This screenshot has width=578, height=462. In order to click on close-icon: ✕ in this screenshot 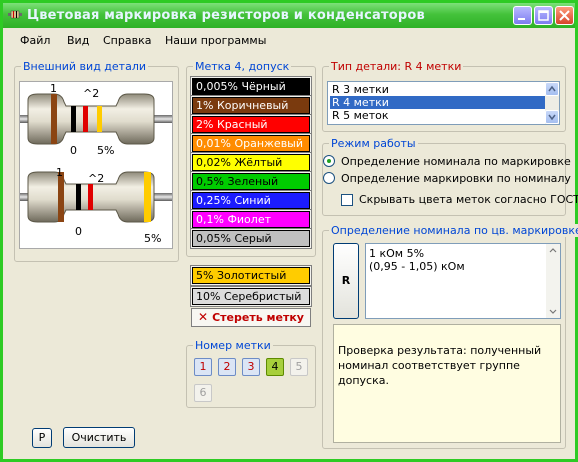, I will do `click(203, 317)`.